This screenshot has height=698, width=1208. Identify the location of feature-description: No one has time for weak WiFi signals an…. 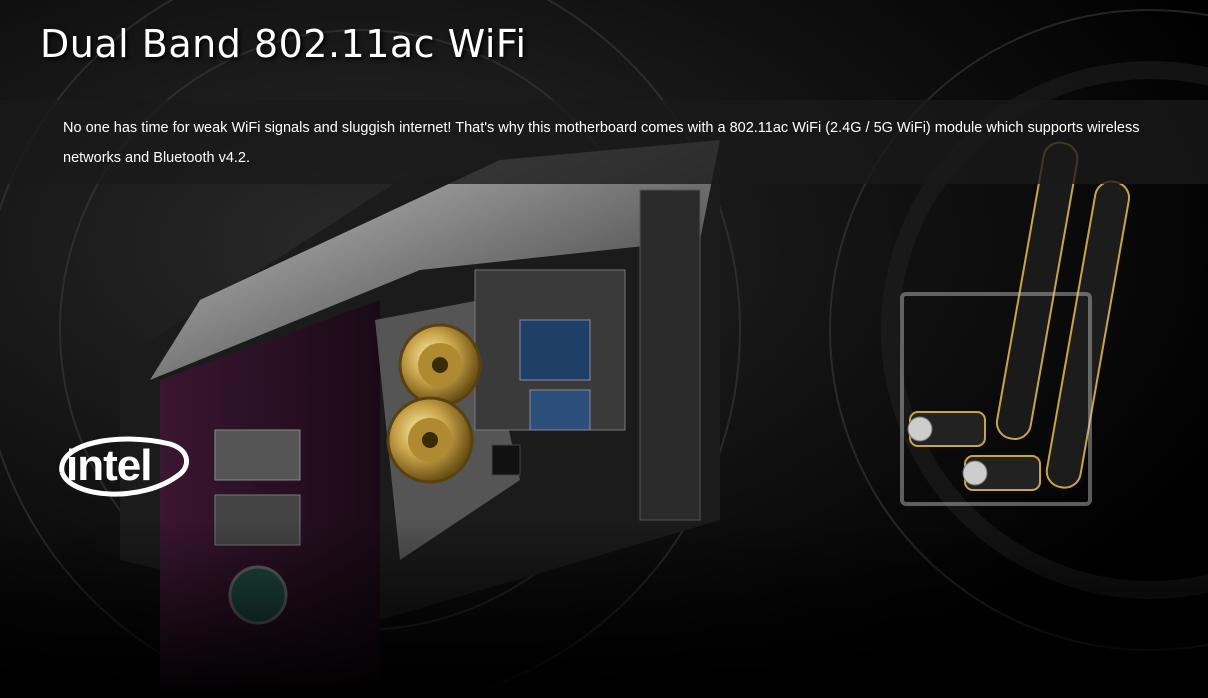
(601, 143).